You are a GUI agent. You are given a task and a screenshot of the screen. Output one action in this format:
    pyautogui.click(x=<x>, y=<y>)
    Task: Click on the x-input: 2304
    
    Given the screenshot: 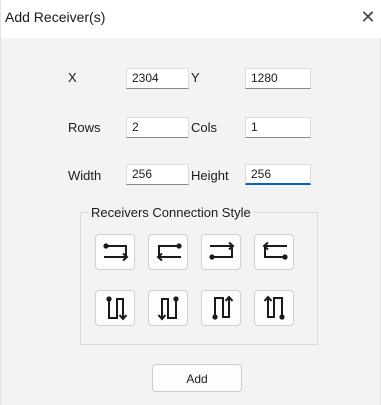 What is the action you would take?
    pyautogui.click(x=157, y=78)
    